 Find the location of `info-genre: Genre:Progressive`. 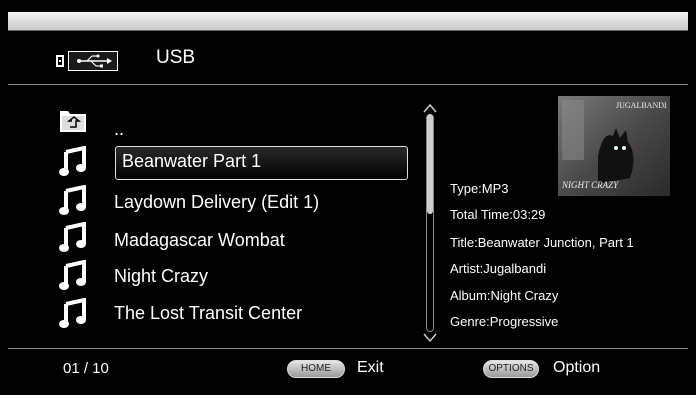

info-genre: Genre:Progressive is located at coordinates (504, 321).